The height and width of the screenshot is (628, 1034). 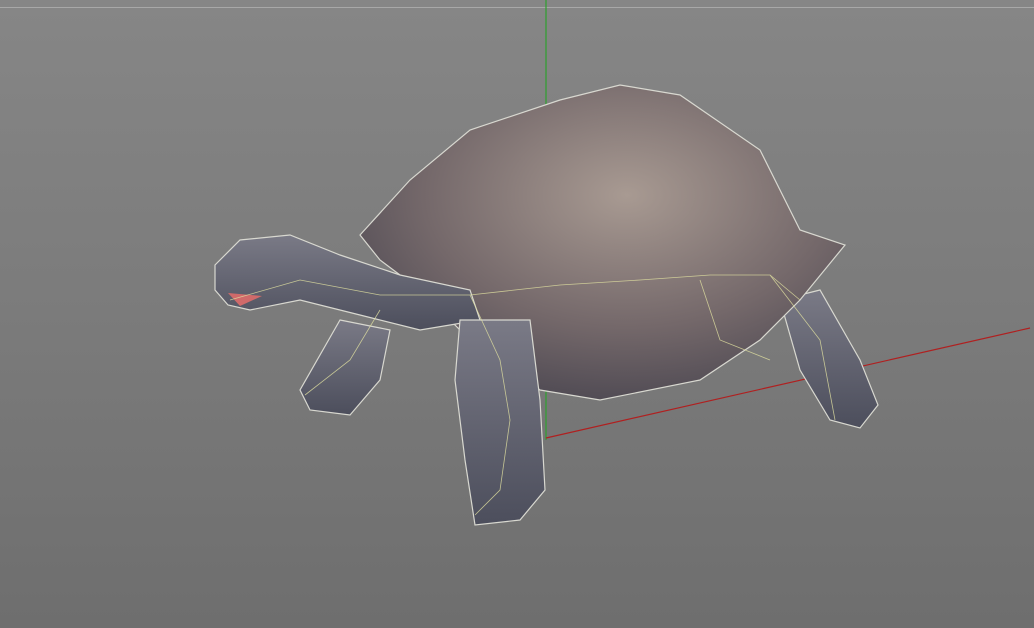 I want to click on front-left-leg, so click(x=345, y=367).